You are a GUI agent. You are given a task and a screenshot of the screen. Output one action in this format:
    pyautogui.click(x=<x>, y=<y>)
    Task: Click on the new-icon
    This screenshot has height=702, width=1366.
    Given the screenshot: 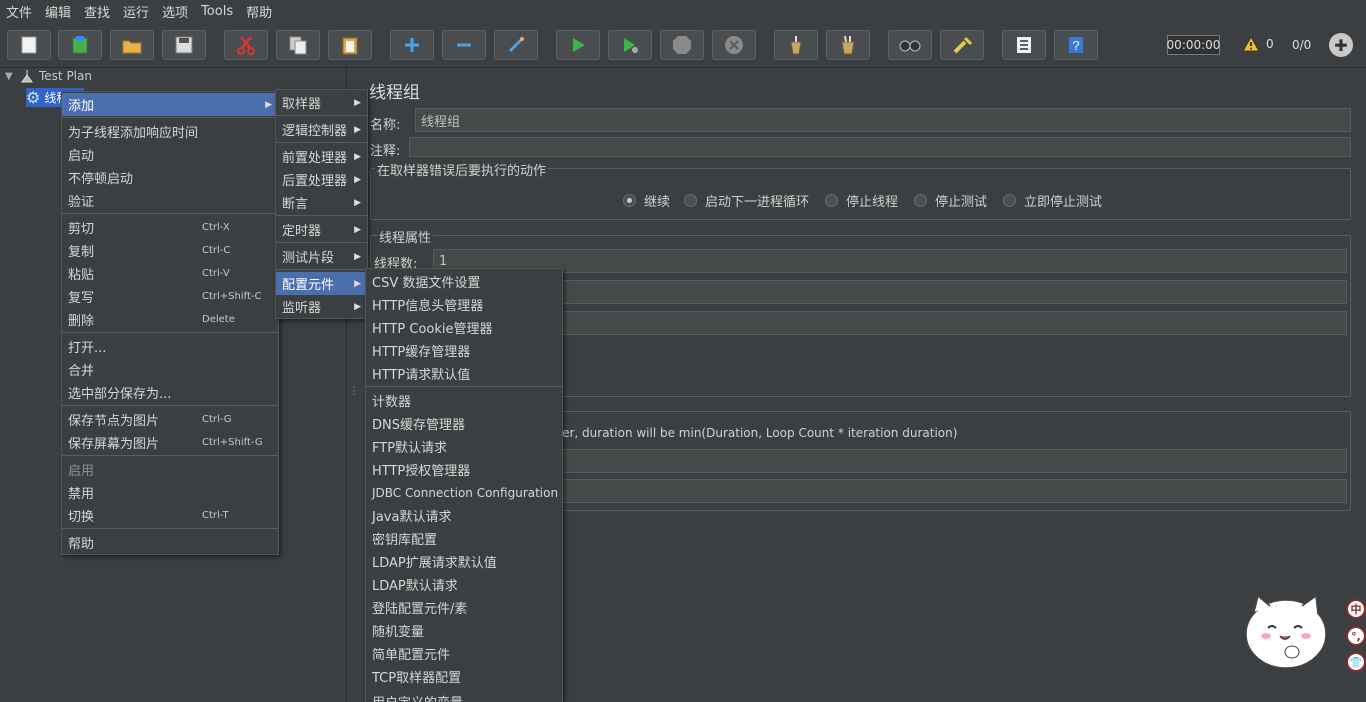 What is the action you would take?
    pyautogui.click(x=29, y=45)
    